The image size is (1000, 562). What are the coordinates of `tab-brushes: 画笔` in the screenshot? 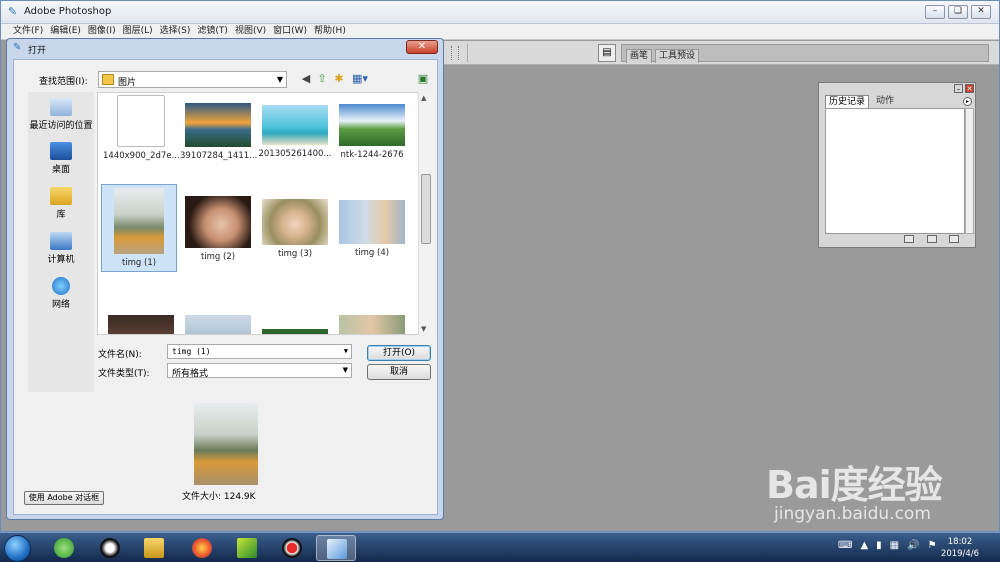 It's located at (639, 56).